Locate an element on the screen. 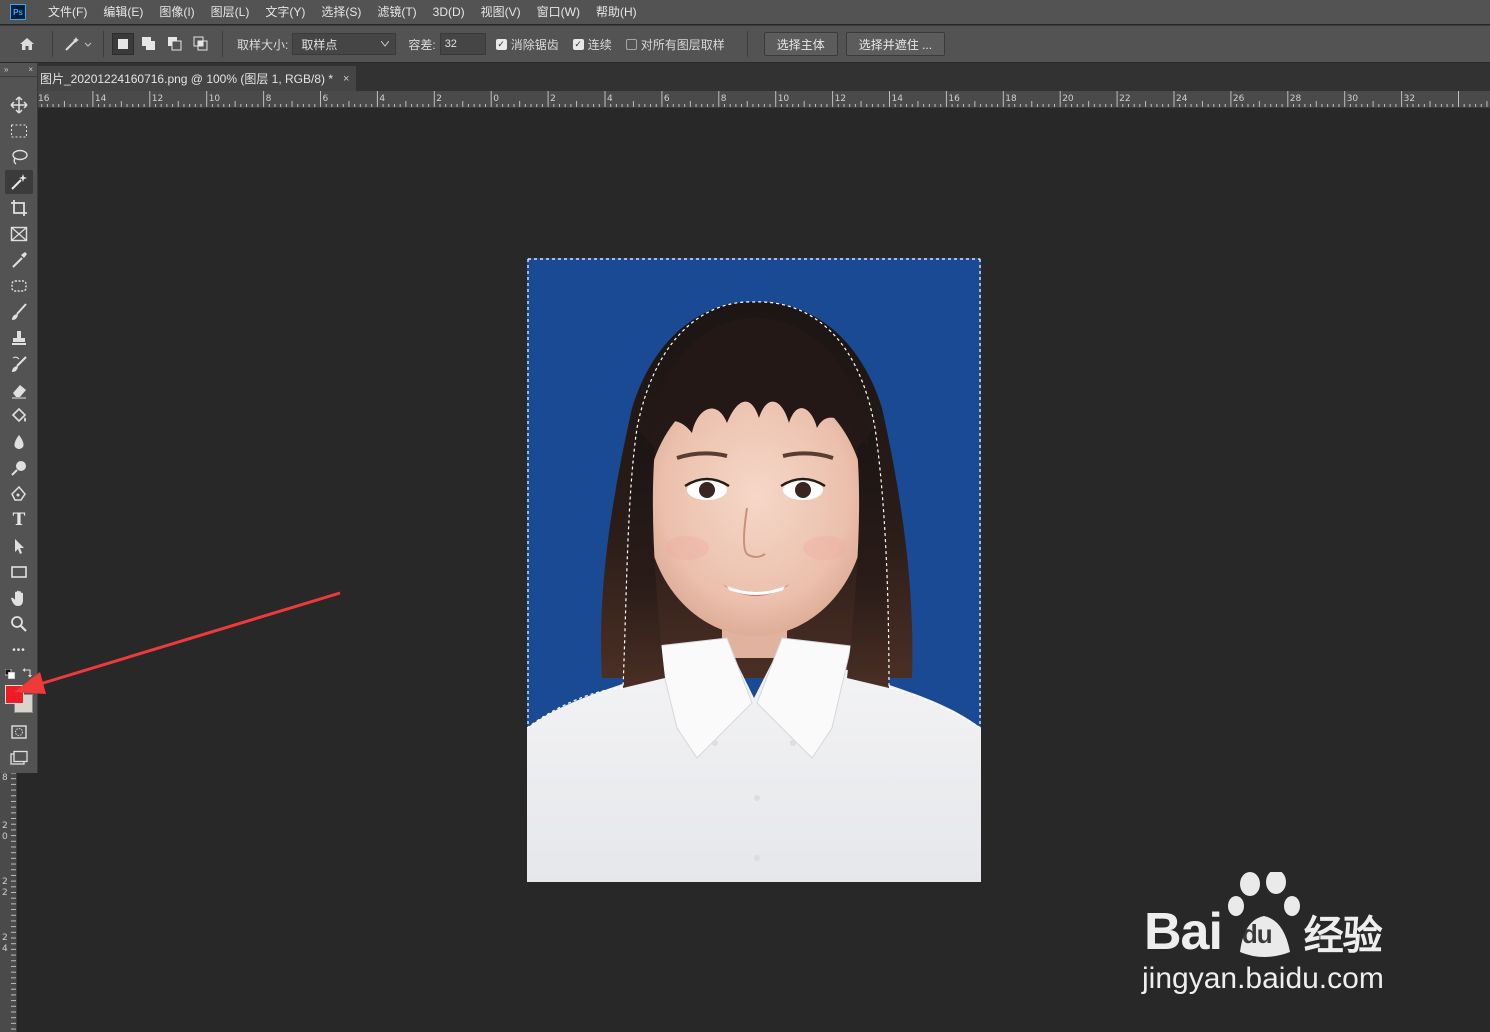  baidu-jingyan-watermark: Bai du 经验 jingyan.baidu.com is located at coordinates (1280, 936).